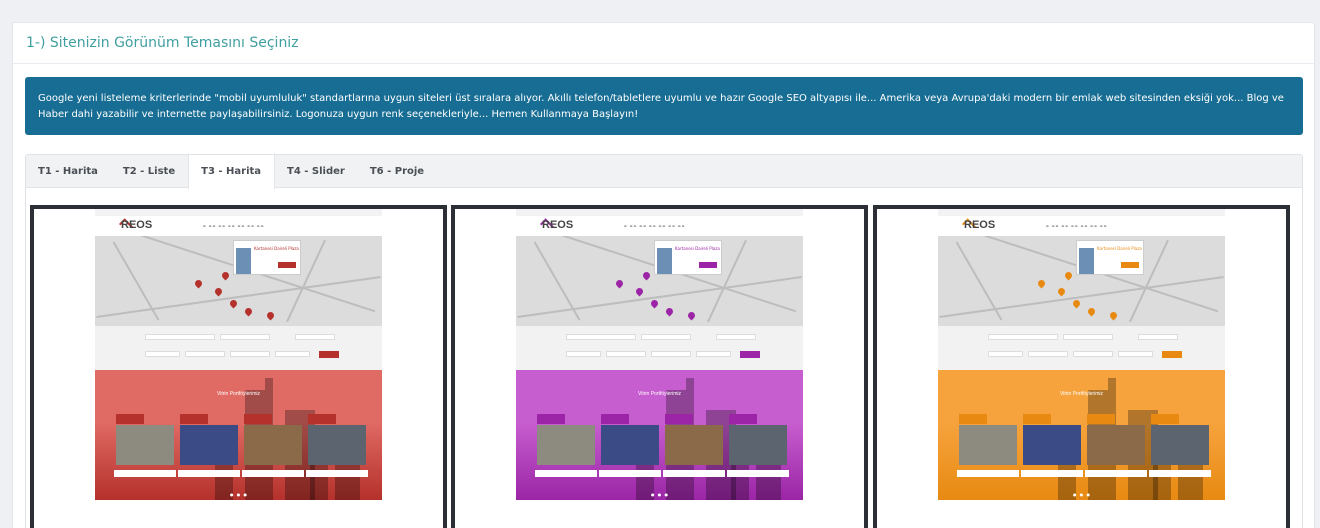  I want to click on tab-t4-slider: T4 - Slider, so click(316, 171).